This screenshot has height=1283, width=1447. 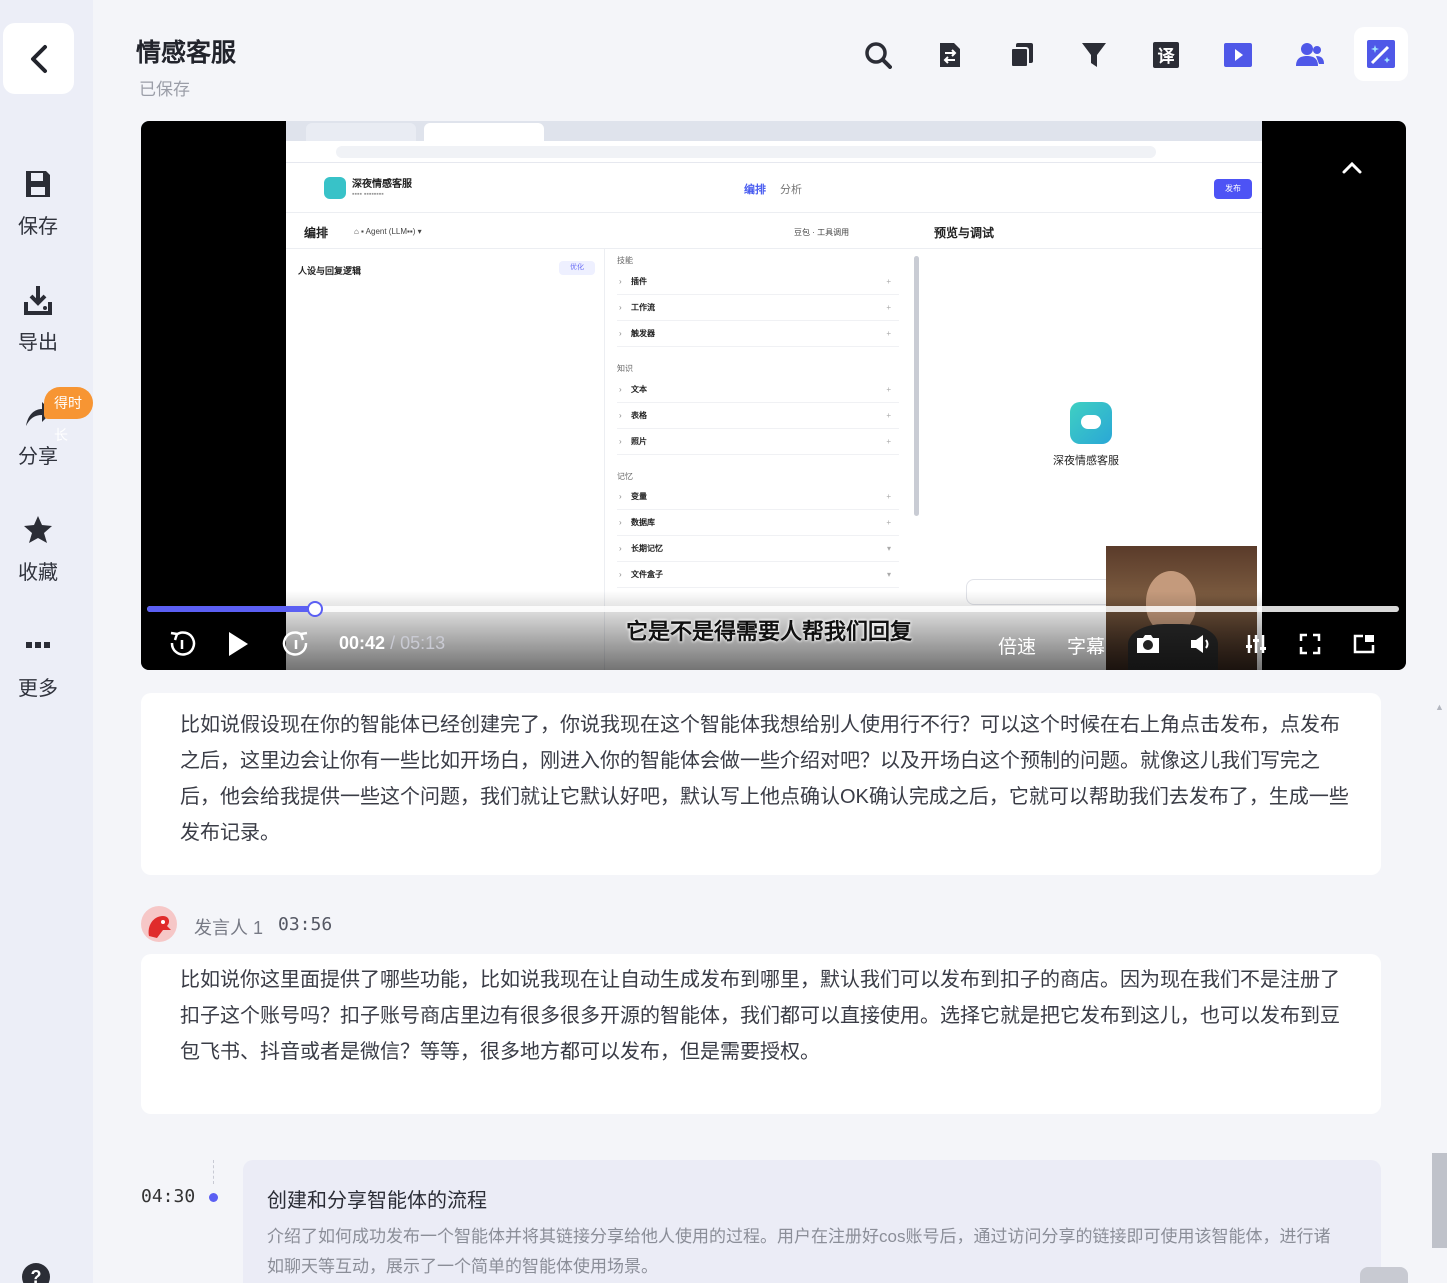 I want to click on magic-edit-icon, so click(x=1381, y=54).